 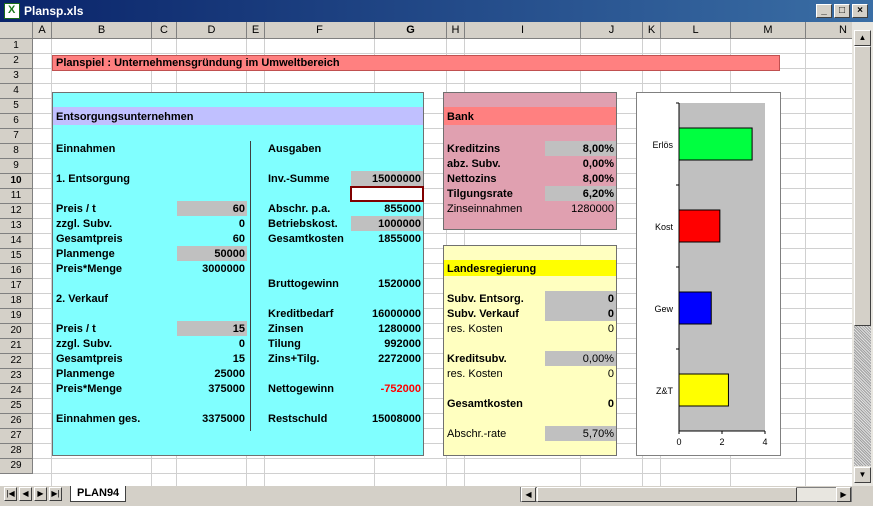 I want to click on row-header-11: 11, so click(x=16, y=196).